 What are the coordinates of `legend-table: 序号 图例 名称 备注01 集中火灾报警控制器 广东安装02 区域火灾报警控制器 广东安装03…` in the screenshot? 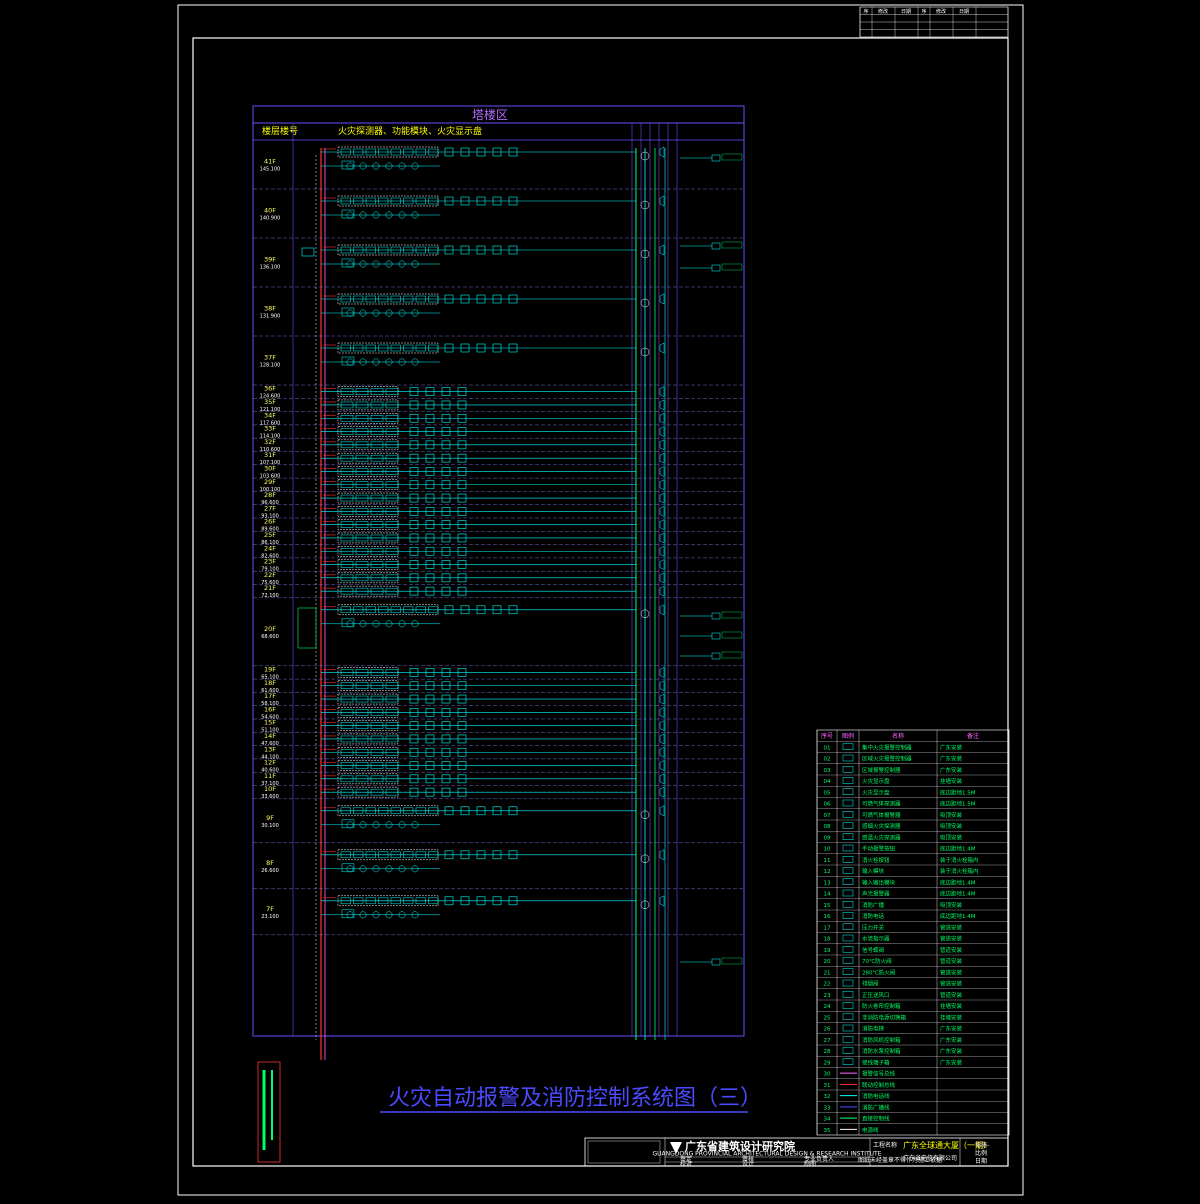 It's located at (913, 932).